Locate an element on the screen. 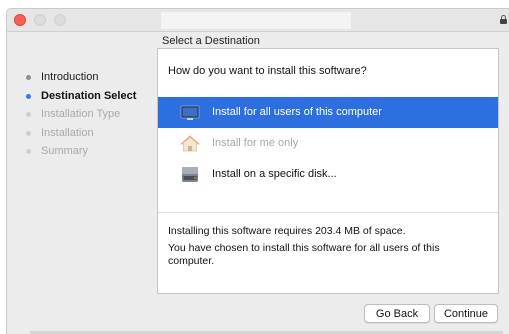 The height and width of the screenshot is (334, 509). step-label: Installation is located at coordinates (67, 132).